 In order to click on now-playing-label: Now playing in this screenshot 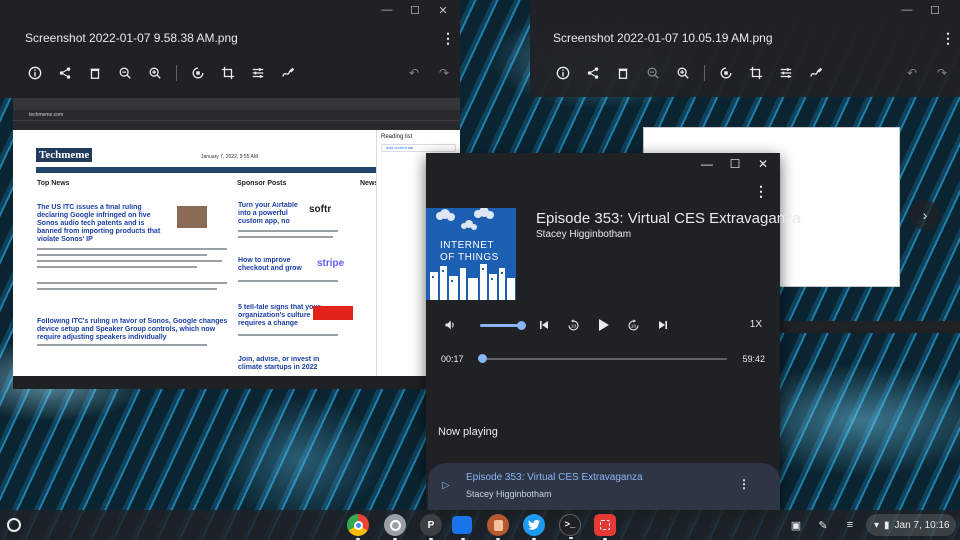, I will do `click(468, 432)`.